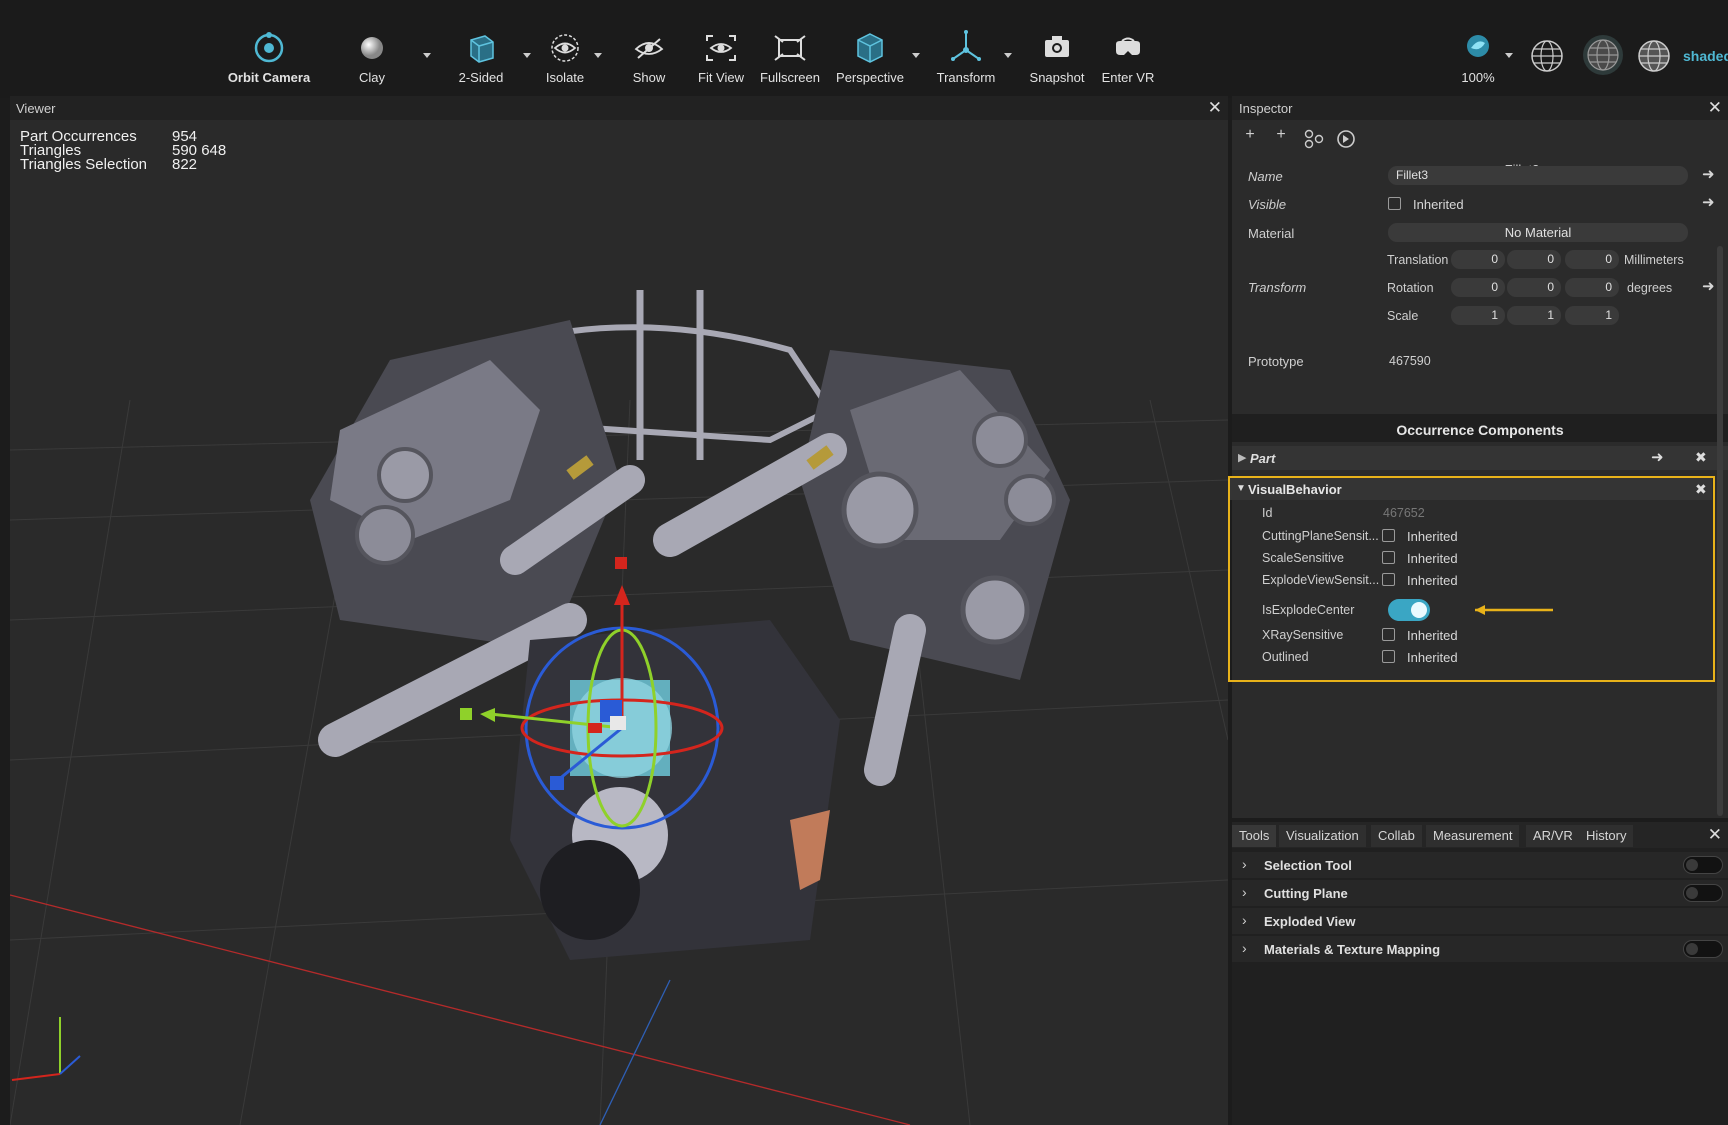 This screenshot has width=1728, height=1125. Describe the element at coordinates (1396, 836) in the screenshot. I see `tab-collab: Collab` at that location.